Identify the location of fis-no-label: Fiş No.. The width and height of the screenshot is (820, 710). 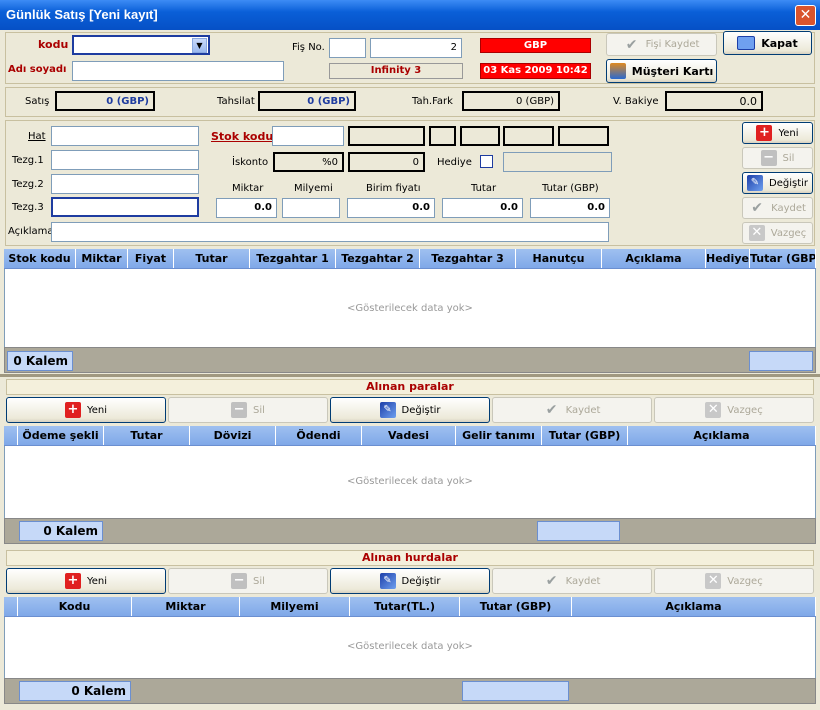
(308, 47).